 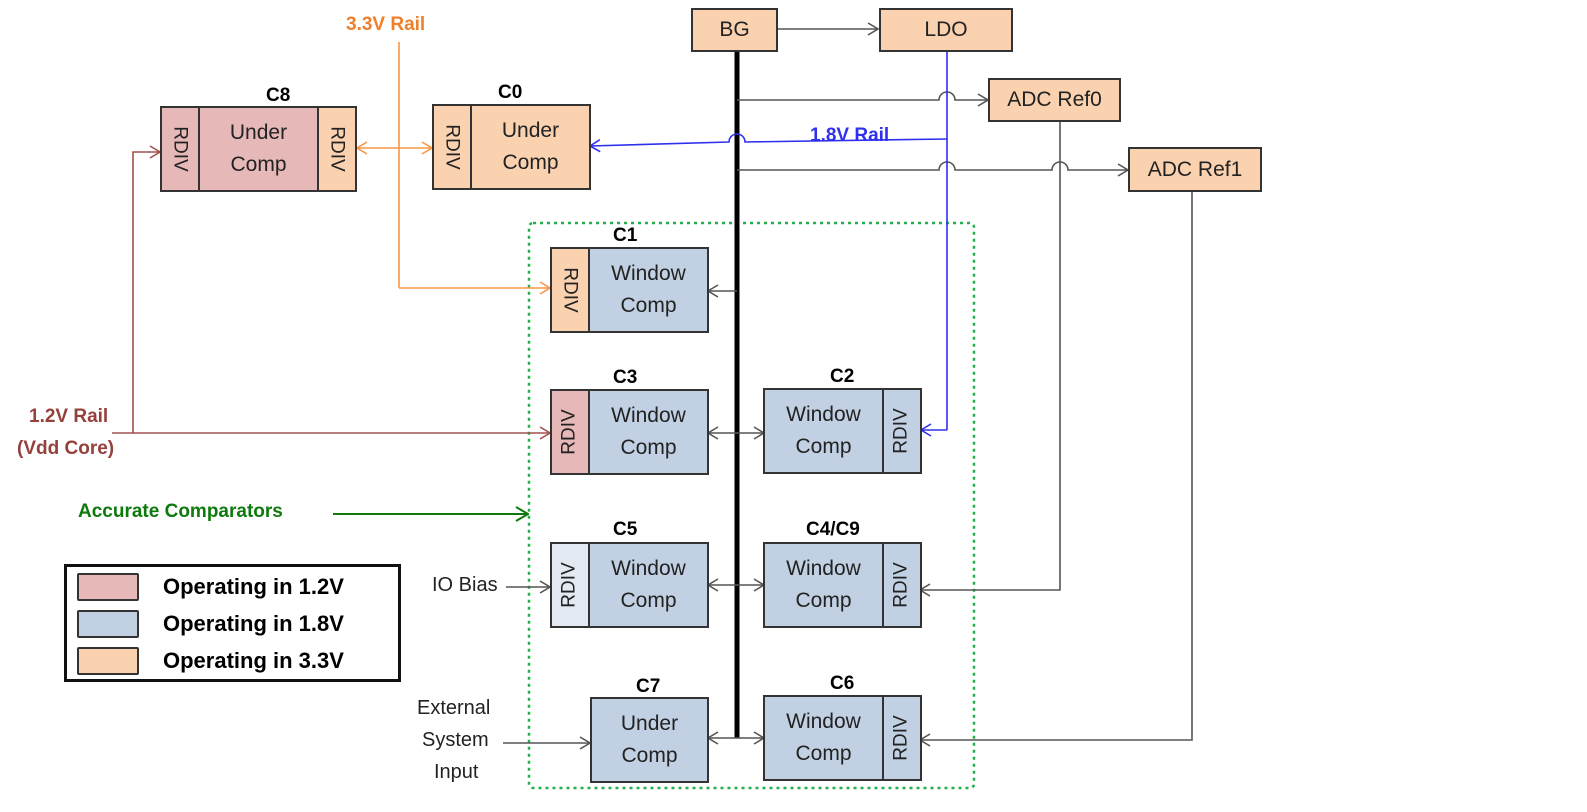 I want to click on c5-name: C5, so click(x=625, y=529).